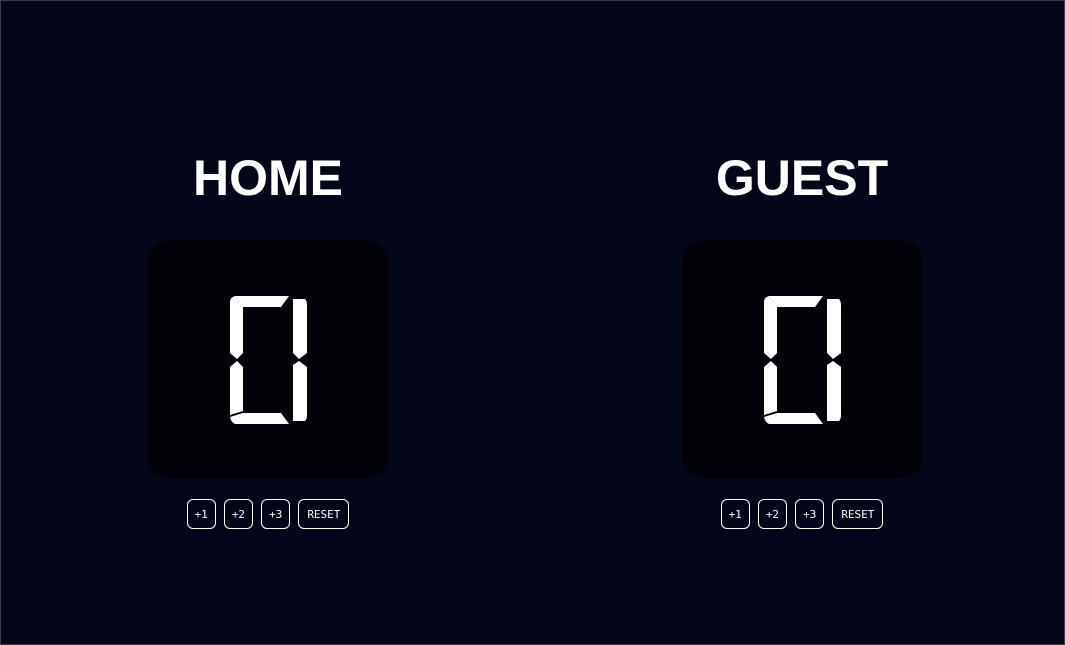 The height and width of the screenshot is (645, 1065). I want to click on home-score-digit, so click(268, 359).